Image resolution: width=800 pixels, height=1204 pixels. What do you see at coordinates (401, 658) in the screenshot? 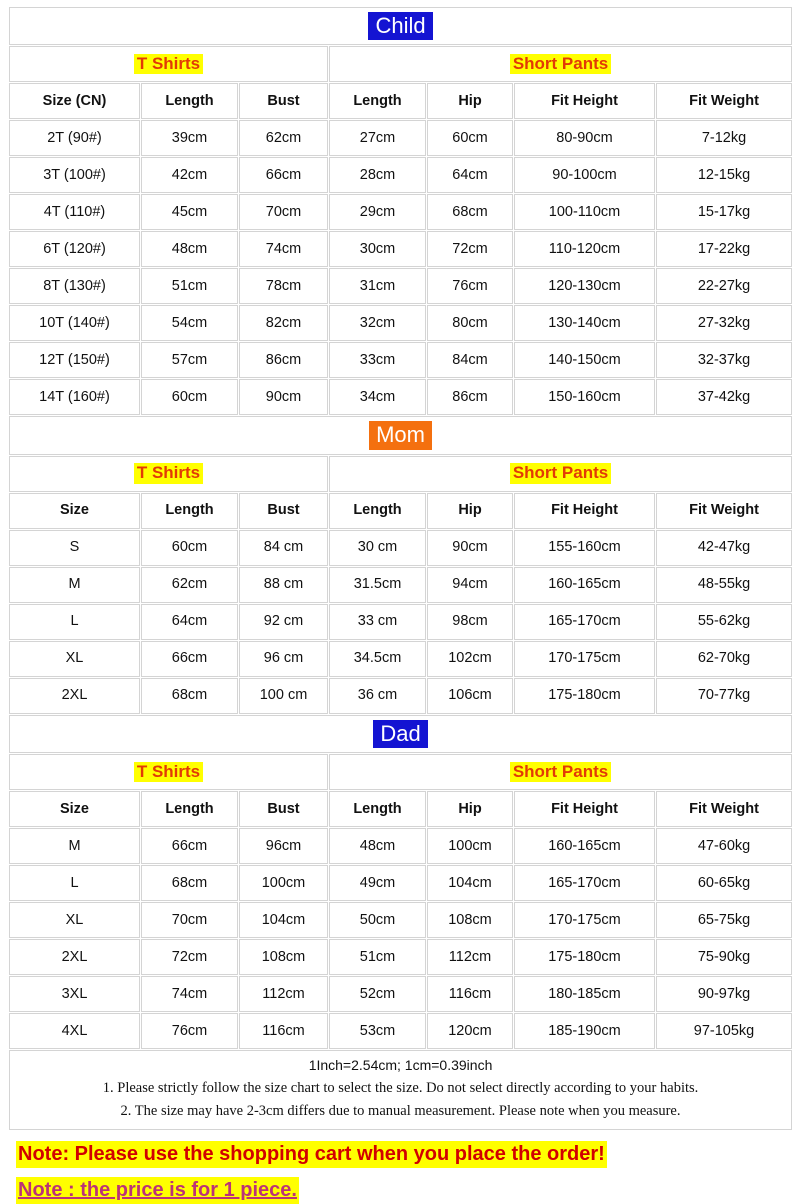
I see `table-row: XL 66cm 96 cm 34.5cm 102cm 170-175cm 62-70kg` at bounding box center [401, 658].